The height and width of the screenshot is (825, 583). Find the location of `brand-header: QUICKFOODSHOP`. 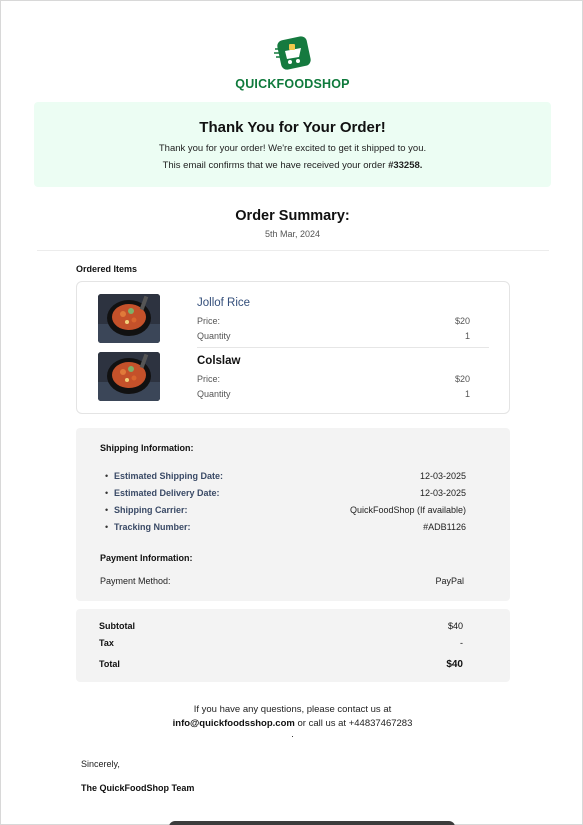

brand-header: QUICKFOODSHOP is located at coordinates (292, 63).